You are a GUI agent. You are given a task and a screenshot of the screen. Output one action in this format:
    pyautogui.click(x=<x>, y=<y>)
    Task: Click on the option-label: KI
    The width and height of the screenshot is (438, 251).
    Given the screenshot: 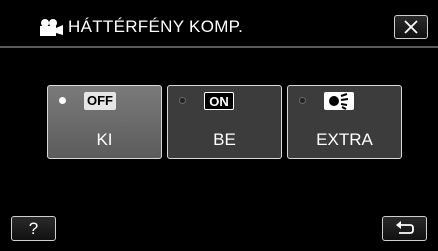 What is the action you would take?
    pyautogui.click(x=104, y=139)
    